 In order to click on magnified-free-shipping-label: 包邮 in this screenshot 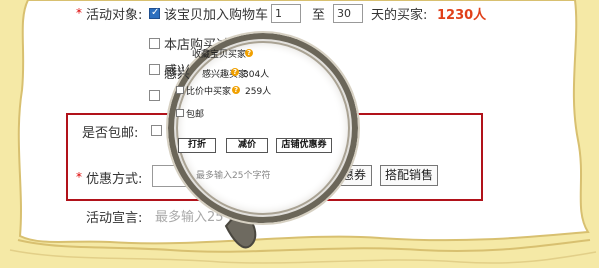, I will do `click(195, 115)`.